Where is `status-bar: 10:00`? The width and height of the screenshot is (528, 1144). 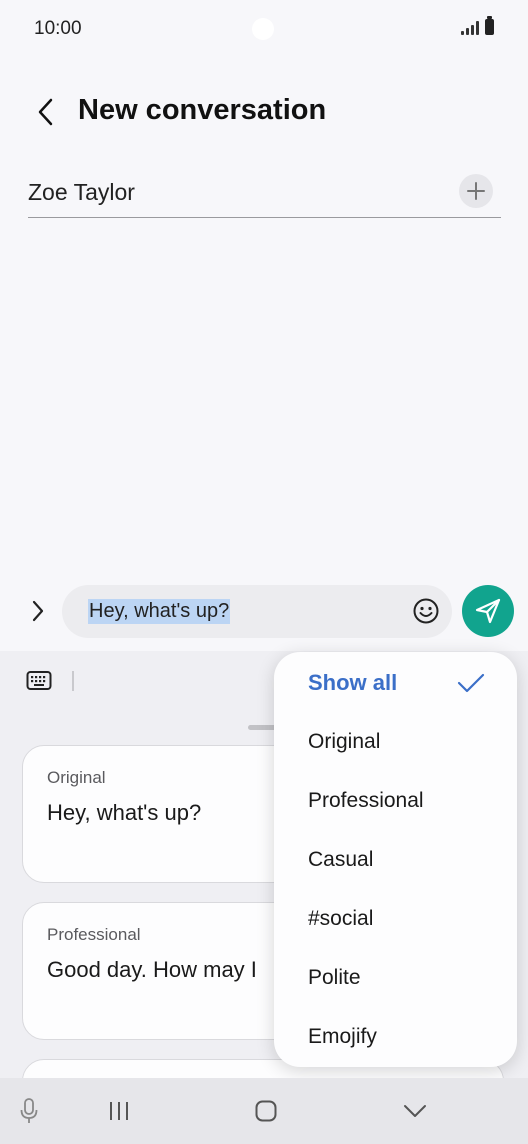
status-bar: 10:00 is located at coordinates (264, 29).